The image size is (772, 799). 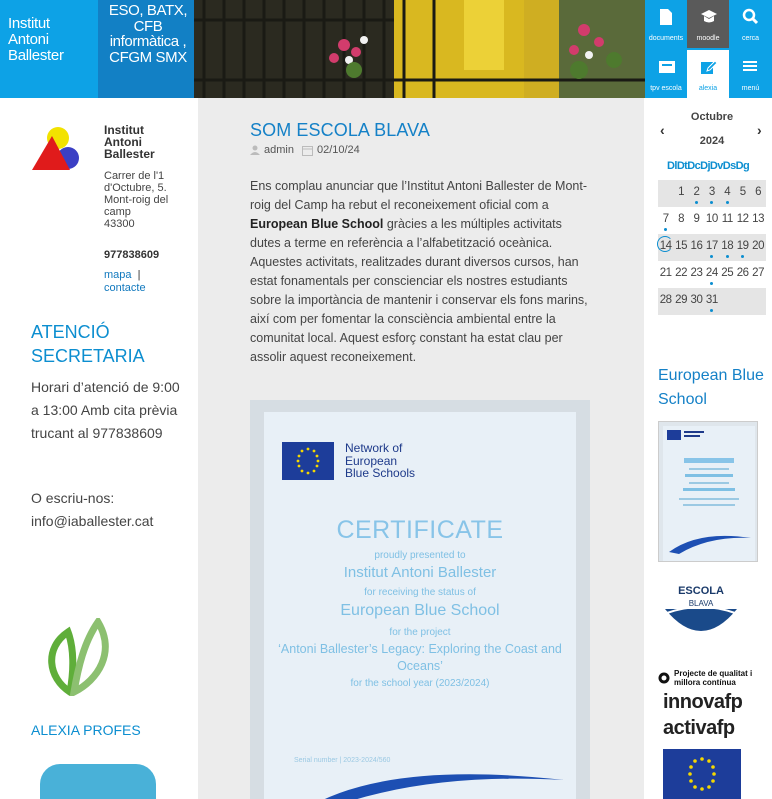 I want to click on calendar-day: 29, so click(x=680, y=301).